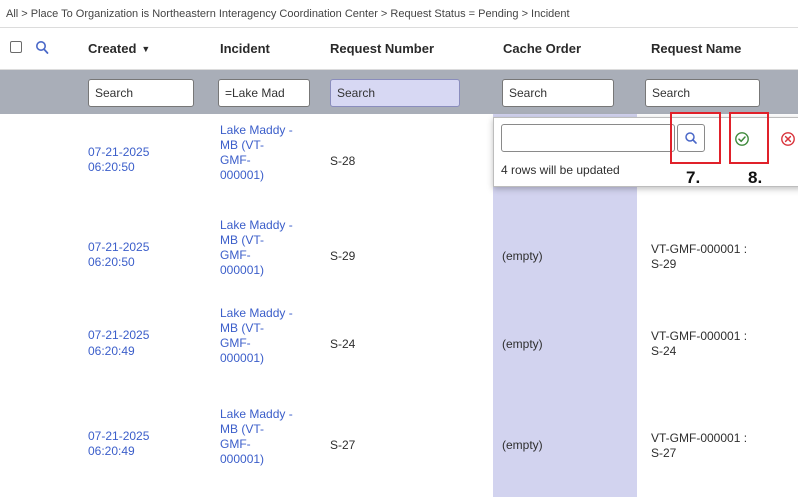  Describe the element at coordinates (145, 49) in the screenshot. I see `sort-descending-icon: ▼` at that location.